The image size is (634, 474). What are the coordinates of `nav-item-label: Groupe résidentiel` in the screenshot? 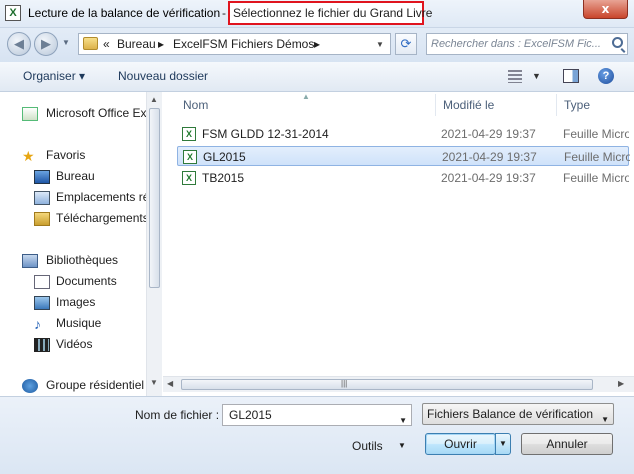 It's located at (95, 385).